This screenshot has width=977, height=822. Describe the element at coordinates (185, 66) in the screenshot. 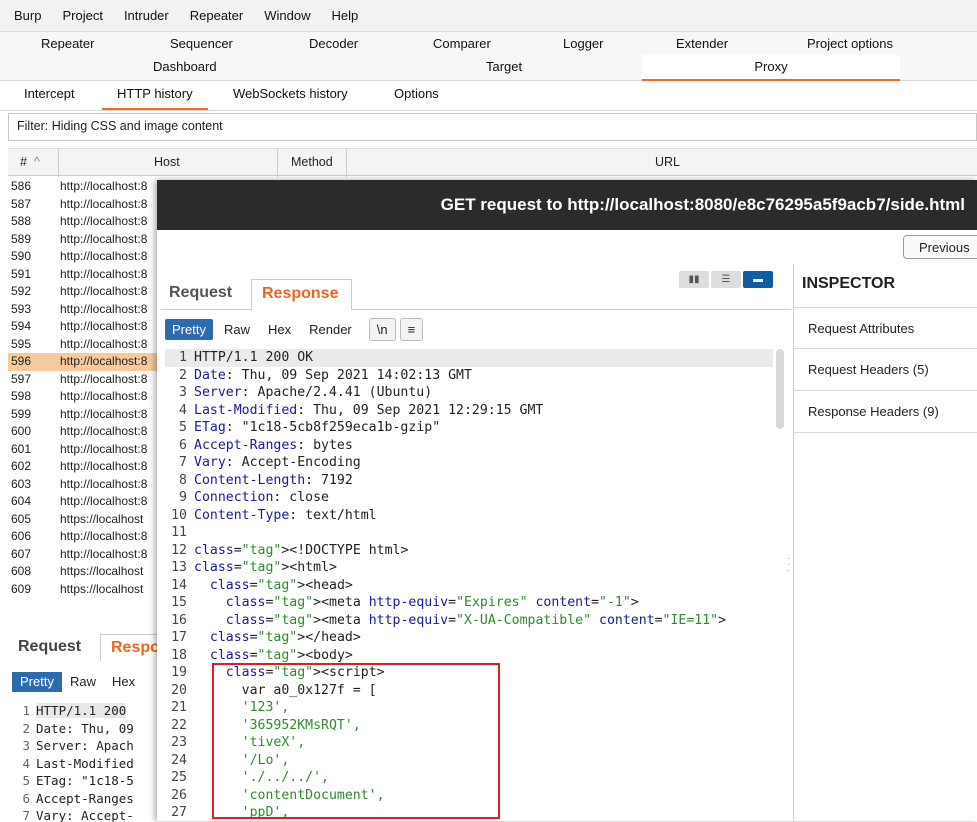

I see `tab-dashboard: Dashboard` at that location.